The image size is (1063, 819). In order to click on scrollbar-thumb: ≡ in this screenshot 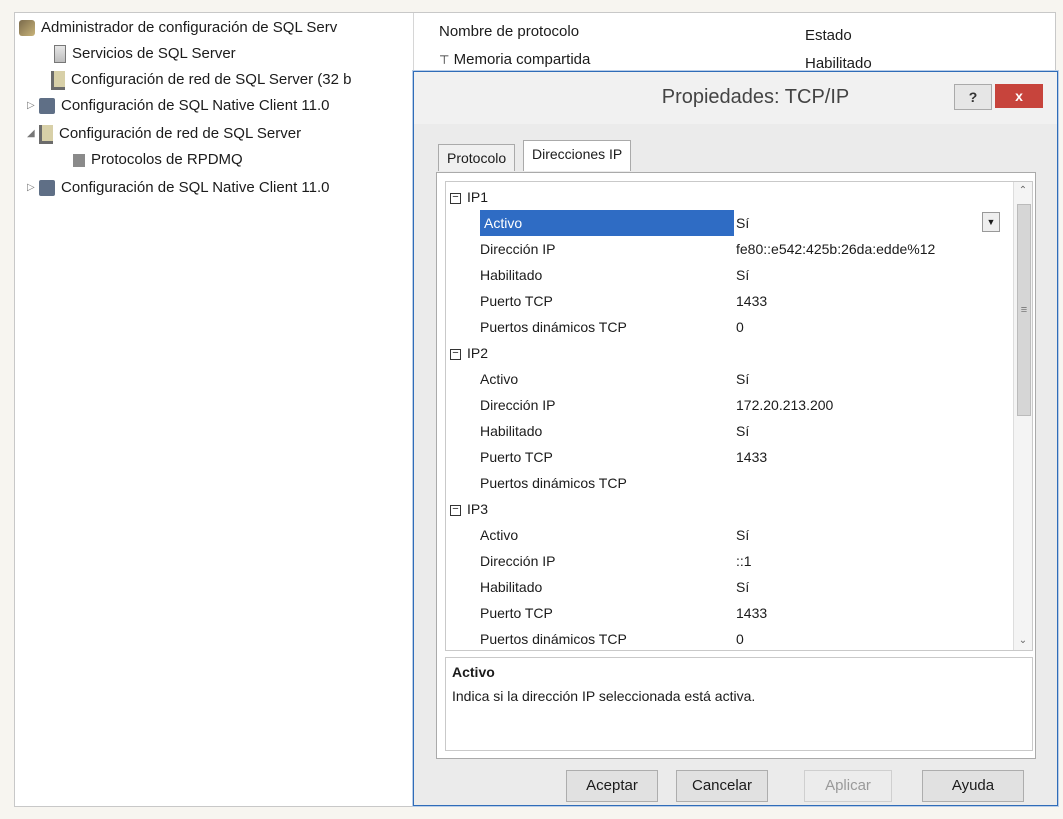, I will do `click(1024, 310)`.